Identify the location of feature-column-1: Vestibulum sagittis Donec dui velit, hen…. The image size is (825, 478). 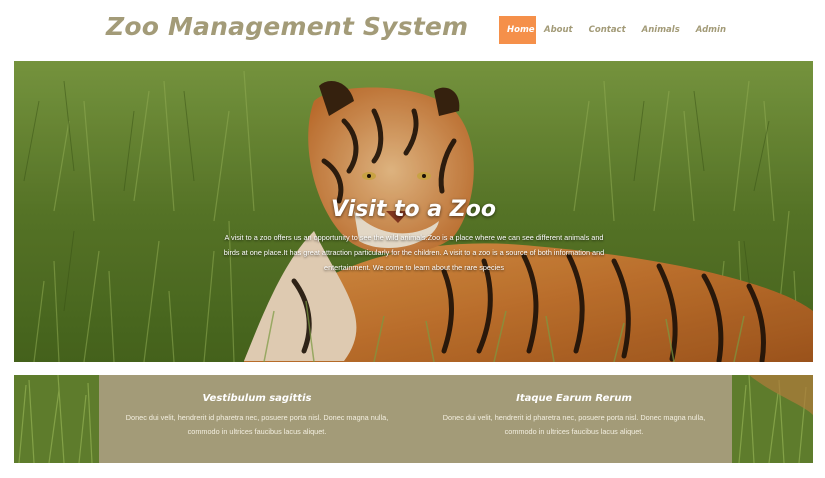
(257, 407).